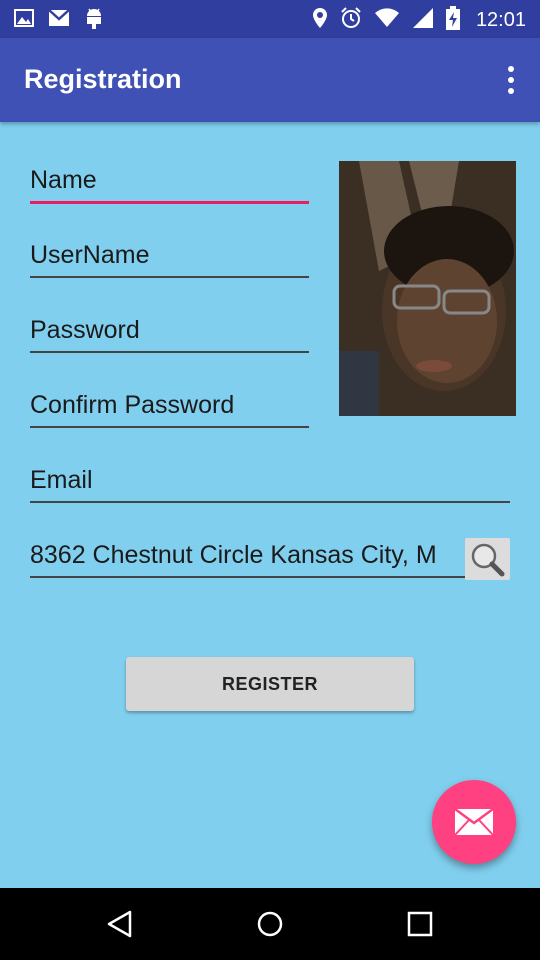 The image size is (540, 960). Describe the element at coordinates (474, 822) in the screenshot. I see `mail-fab-button` at that location.